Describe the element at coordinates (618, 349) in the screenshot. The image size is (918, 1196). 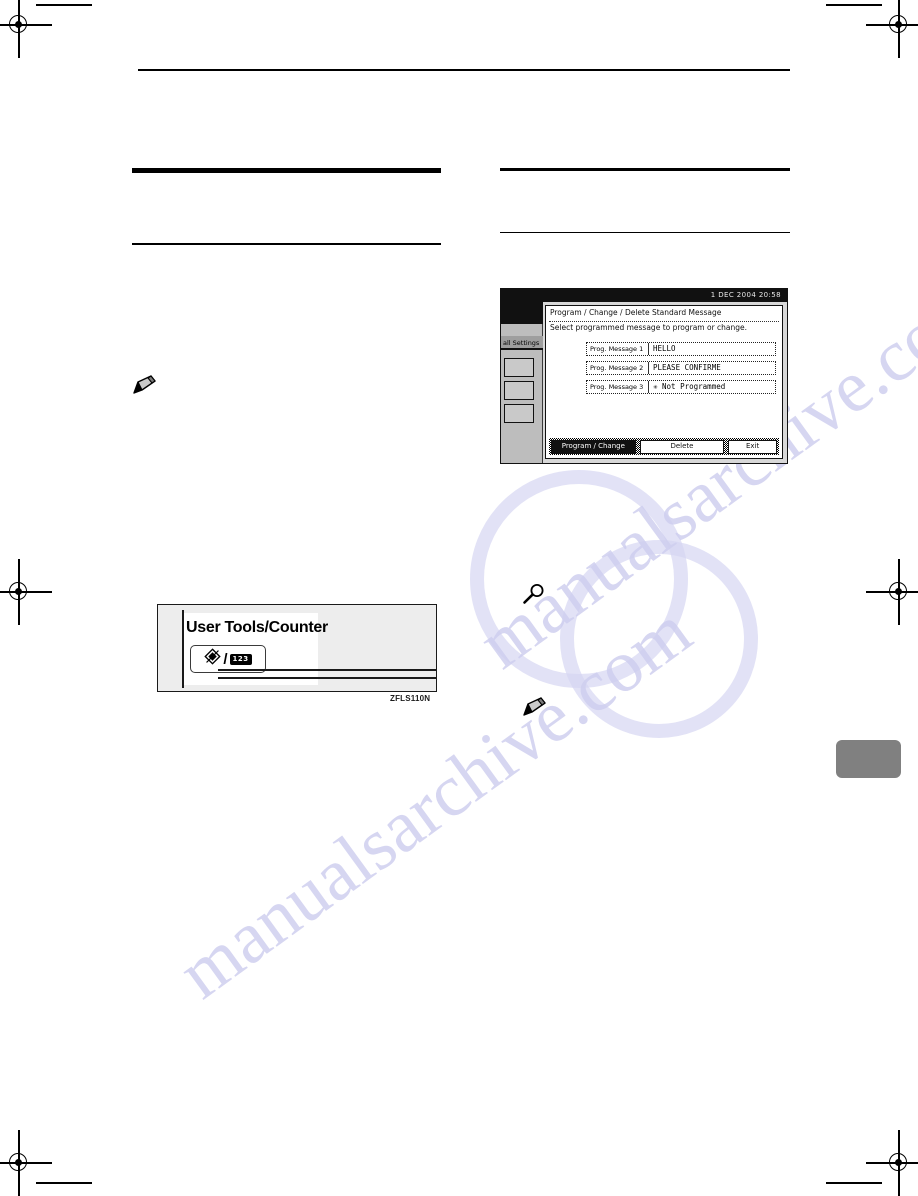
I see `lcd-message-label: Prog. Message 1` at that location.